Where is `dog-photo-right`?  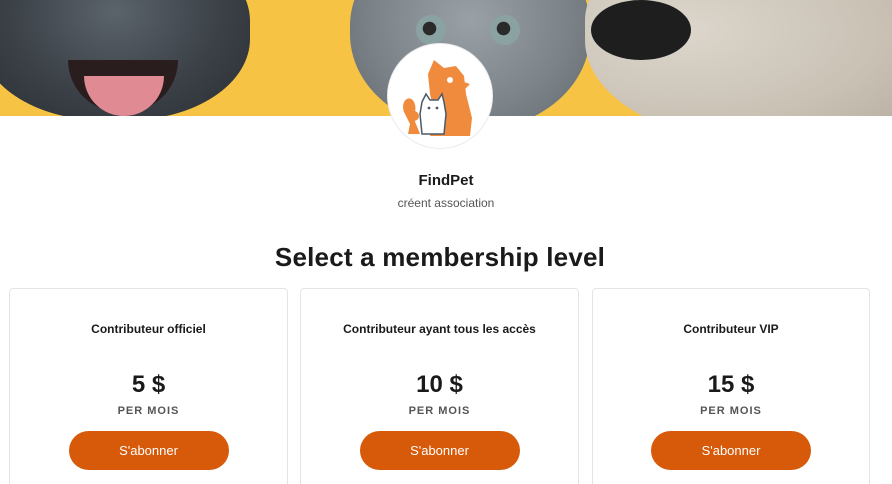
dog-photo-right is located at coordinates (738, 58).